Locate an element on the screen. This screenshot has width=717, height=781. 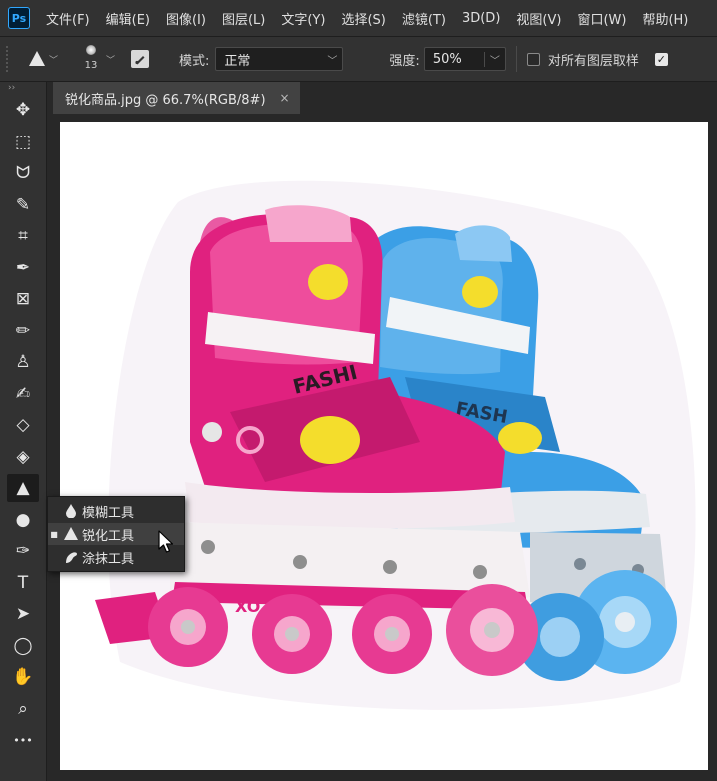
zoom-tool: ⌕ is located at coordinates (23, 709).